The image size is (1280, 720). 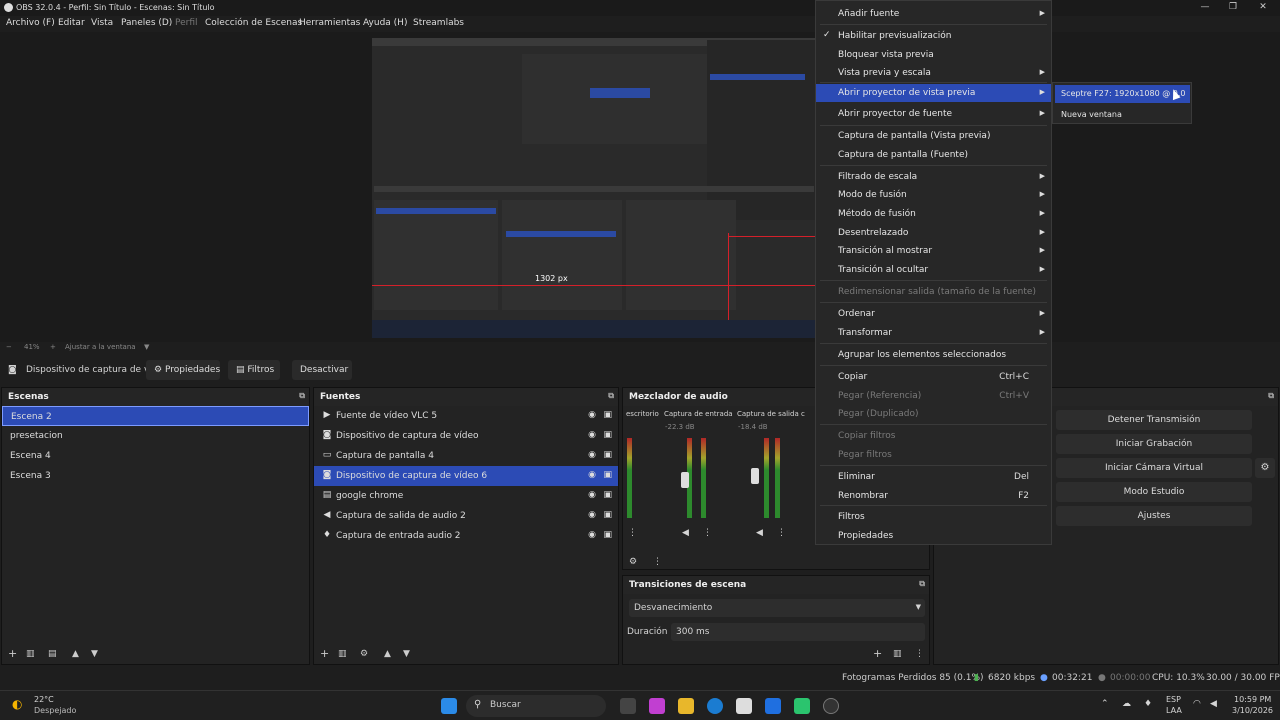 What do you see at coordinates (1213, 704) in the screenshot?
I see `volume-icon: ◀` at bounding box center [1213, 704].